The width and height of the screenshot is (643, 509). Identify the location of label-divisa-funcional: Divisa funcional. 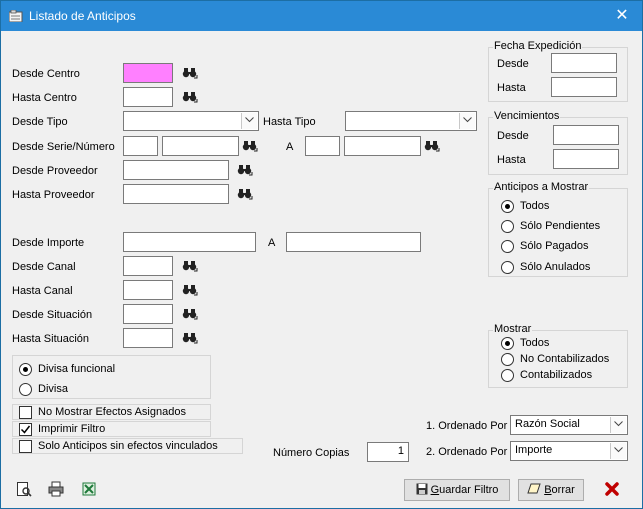
(77, 369).